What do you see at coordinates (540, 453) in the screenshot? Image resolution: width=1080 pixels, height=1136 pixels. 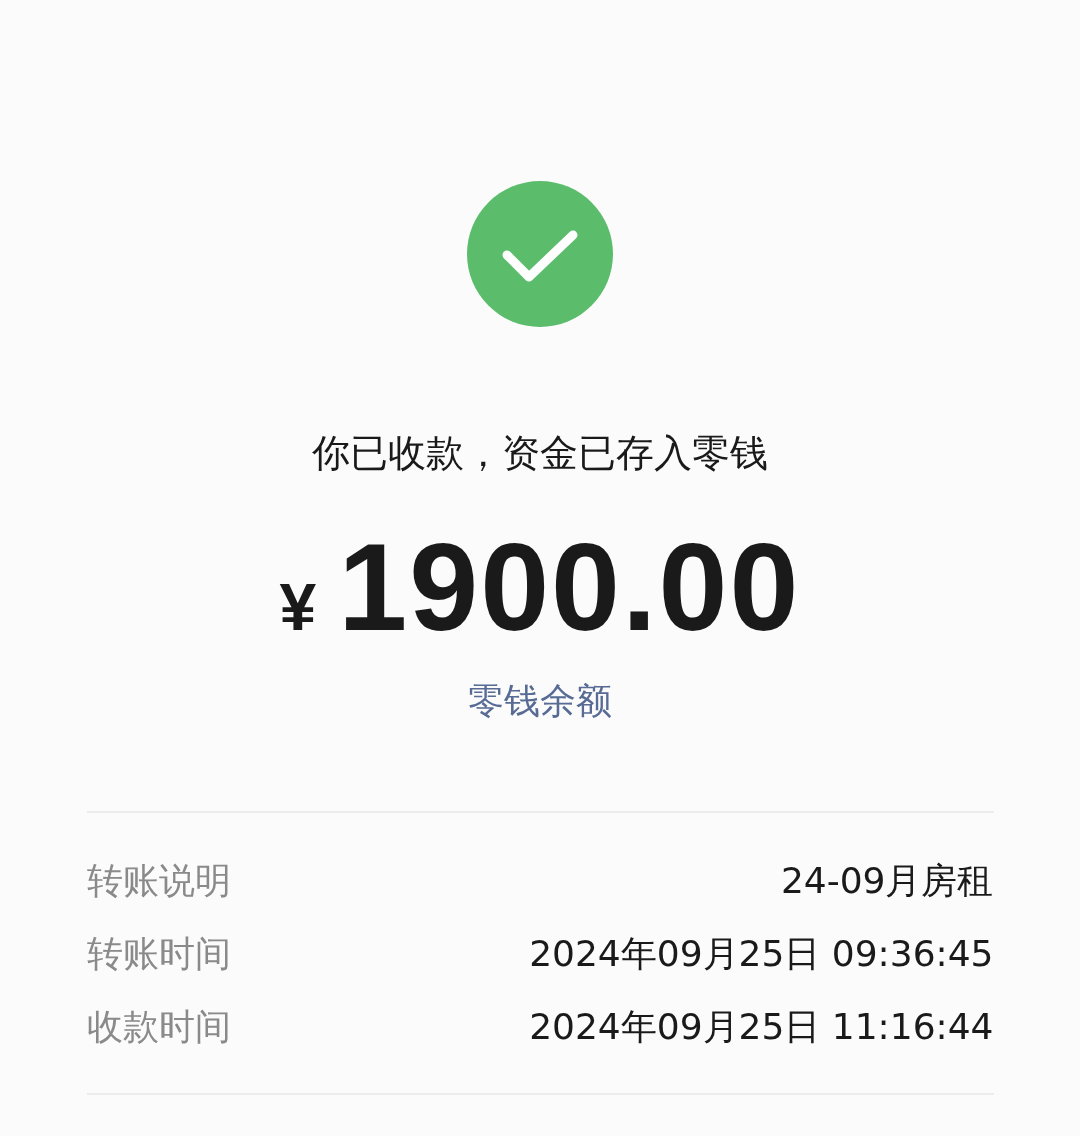 I see `status-message: 你已收款，资金已存入零钱` at bounding box center [540, 453].